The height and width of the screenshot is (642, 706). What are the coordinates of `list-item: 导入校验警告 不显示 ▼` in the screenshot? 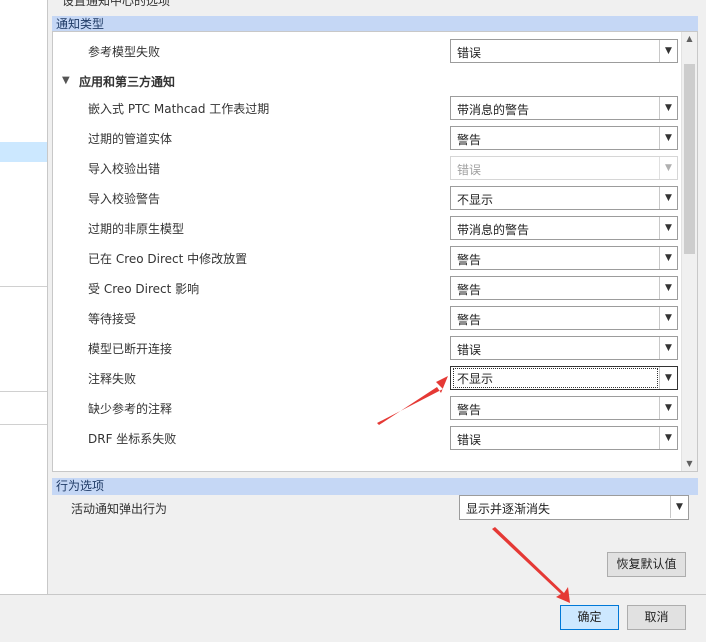 It's located at (368, 199).